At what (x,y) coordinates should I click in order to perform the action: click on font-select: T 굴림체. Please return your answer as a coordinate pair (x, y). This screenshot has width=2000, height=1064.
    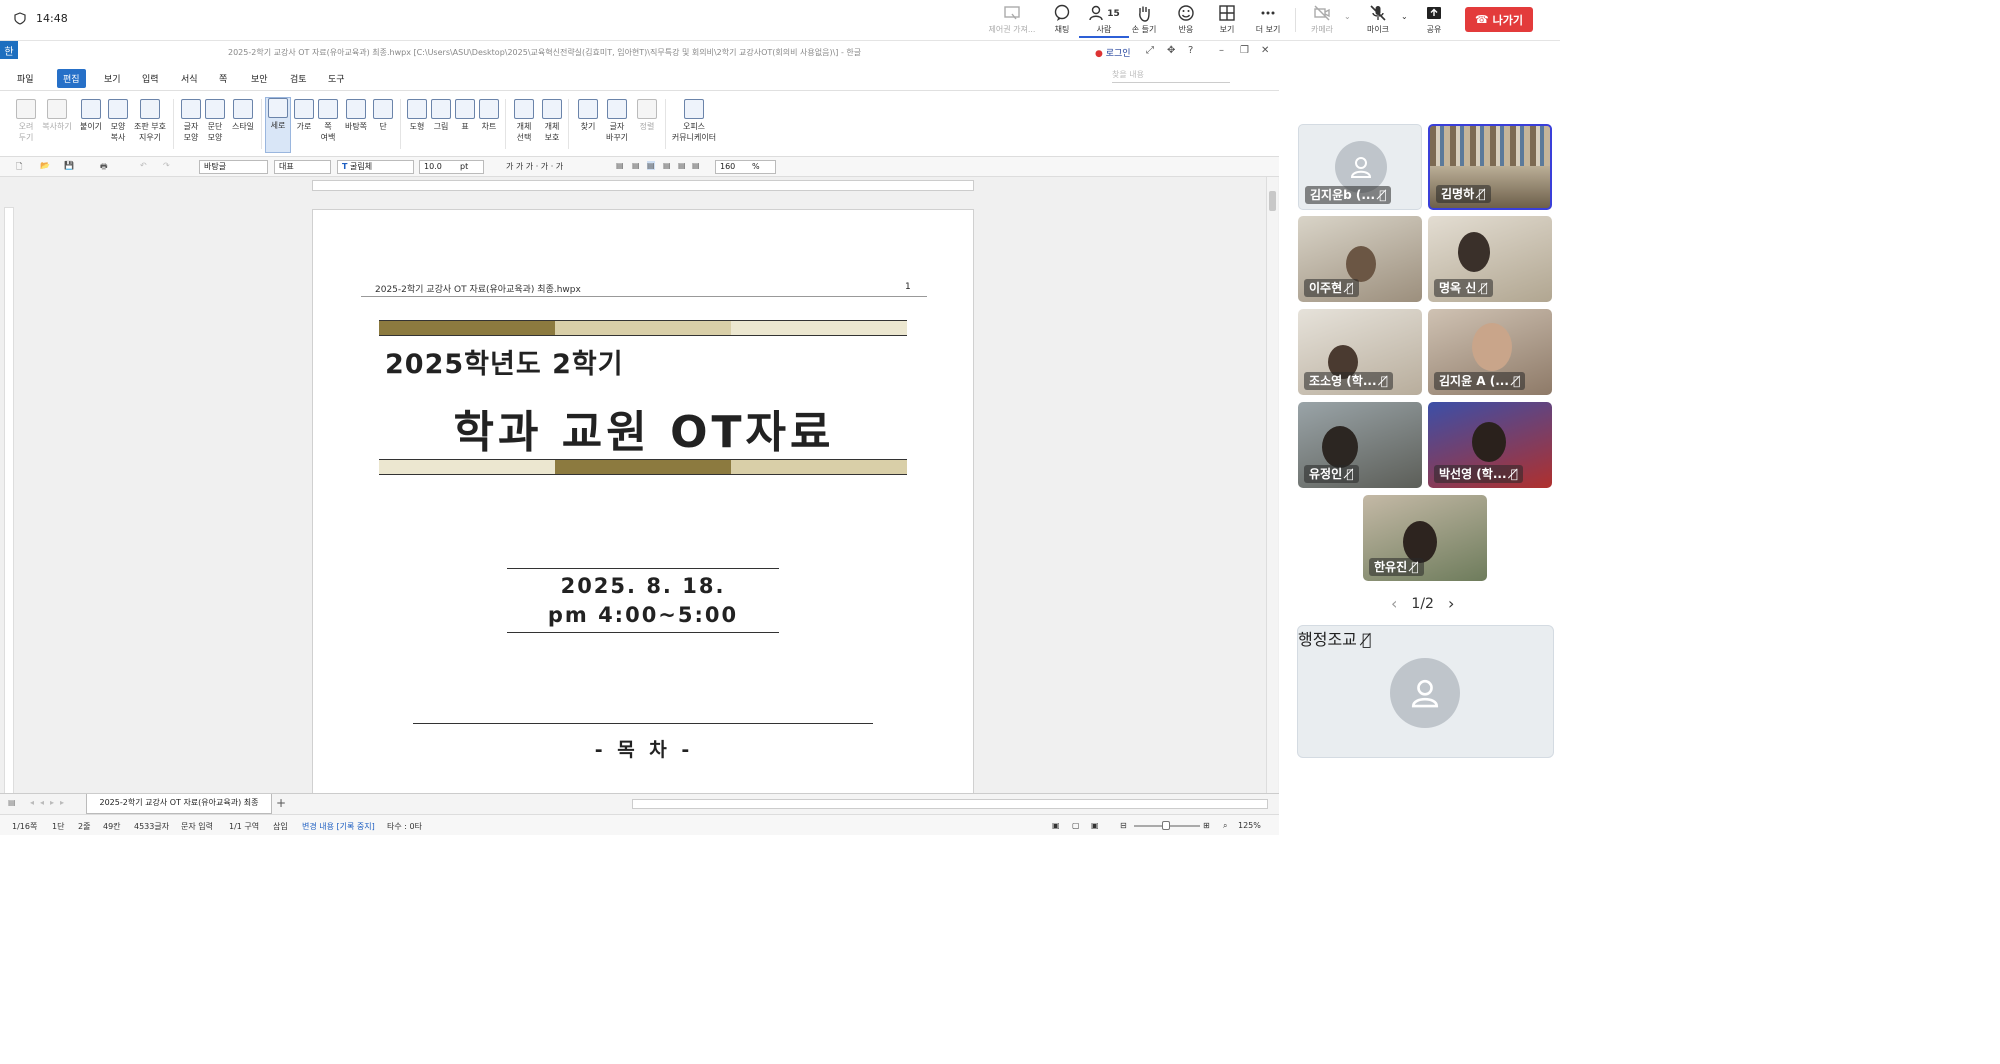
    Looking at the image, I should click on (375, 167).